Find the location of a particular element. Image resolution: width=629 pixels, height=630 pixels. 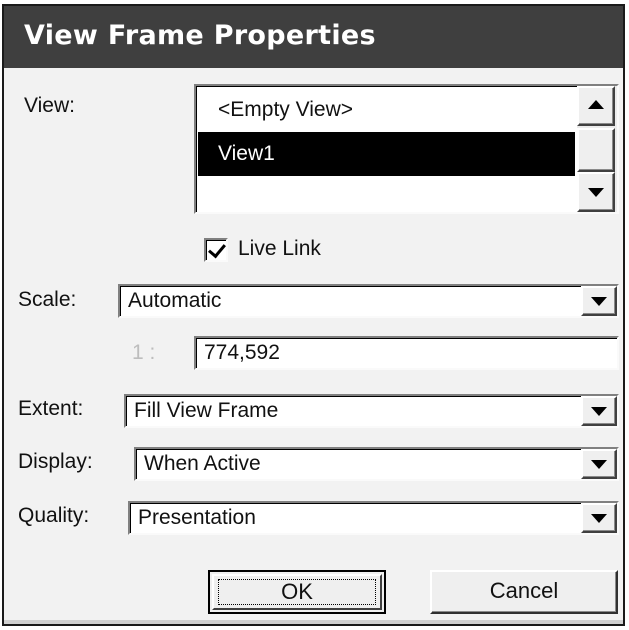

quality-dropdown: Presentation is located at coordinates (373, 518).